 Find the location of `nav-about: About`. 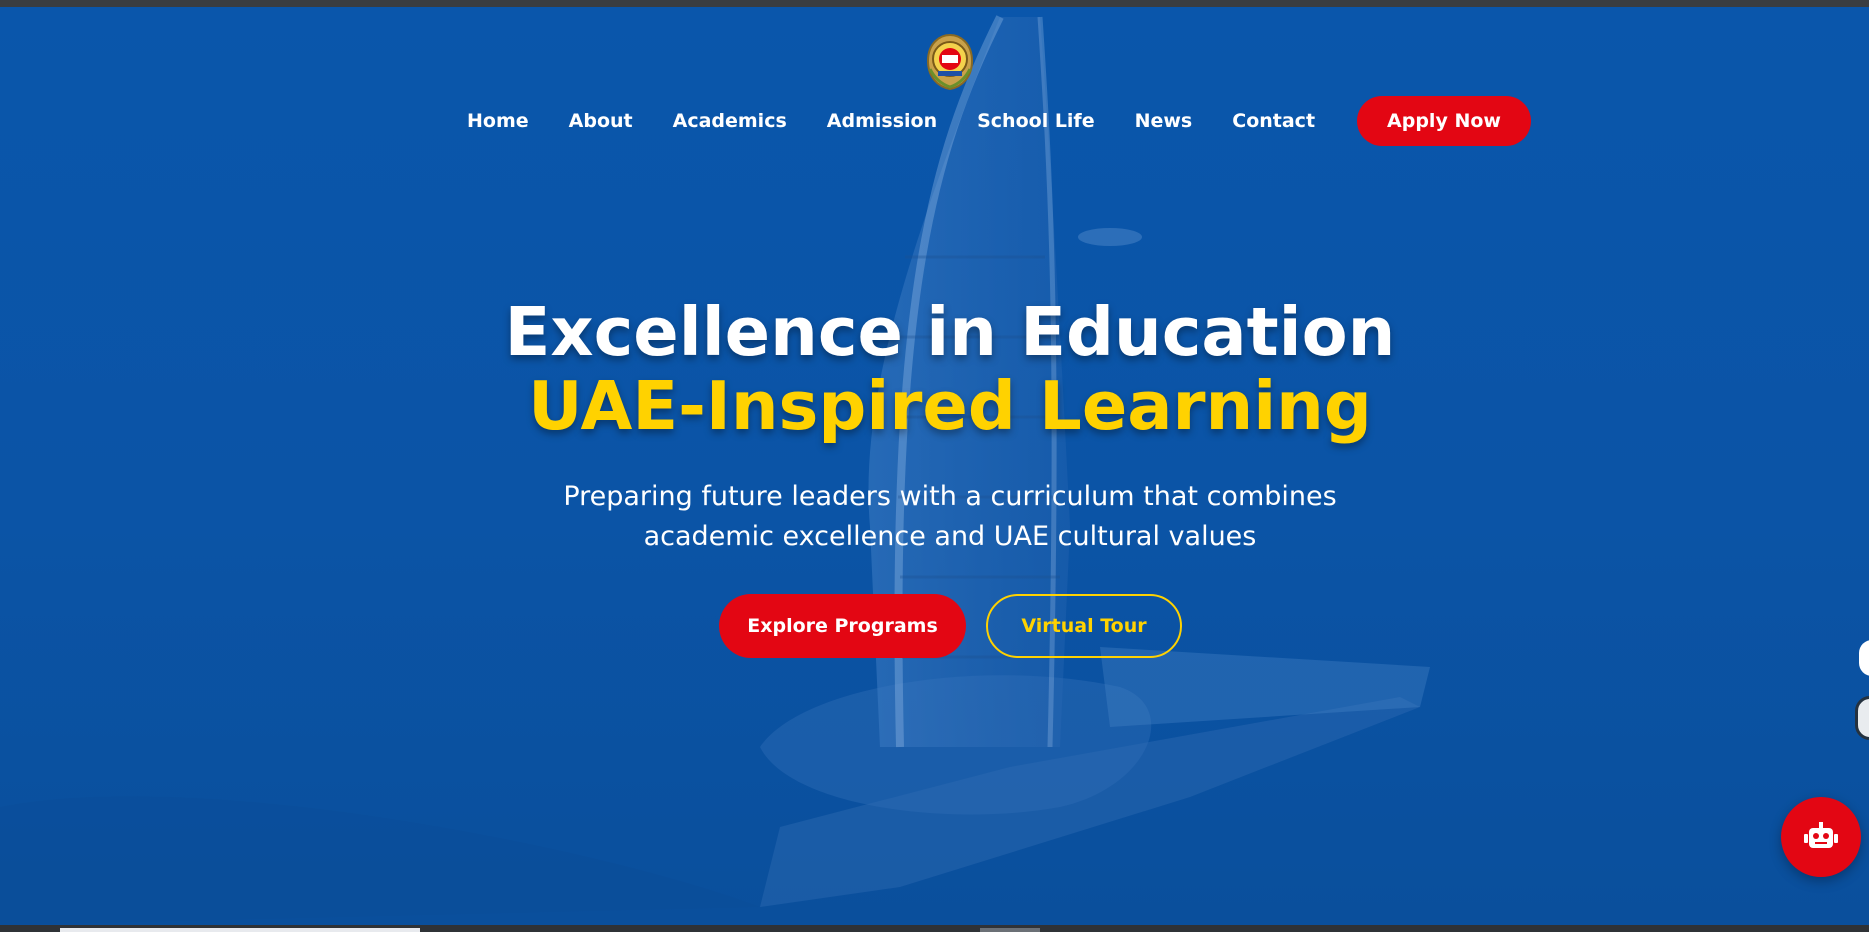

nav-about: About is located at coordinates (601, 121).